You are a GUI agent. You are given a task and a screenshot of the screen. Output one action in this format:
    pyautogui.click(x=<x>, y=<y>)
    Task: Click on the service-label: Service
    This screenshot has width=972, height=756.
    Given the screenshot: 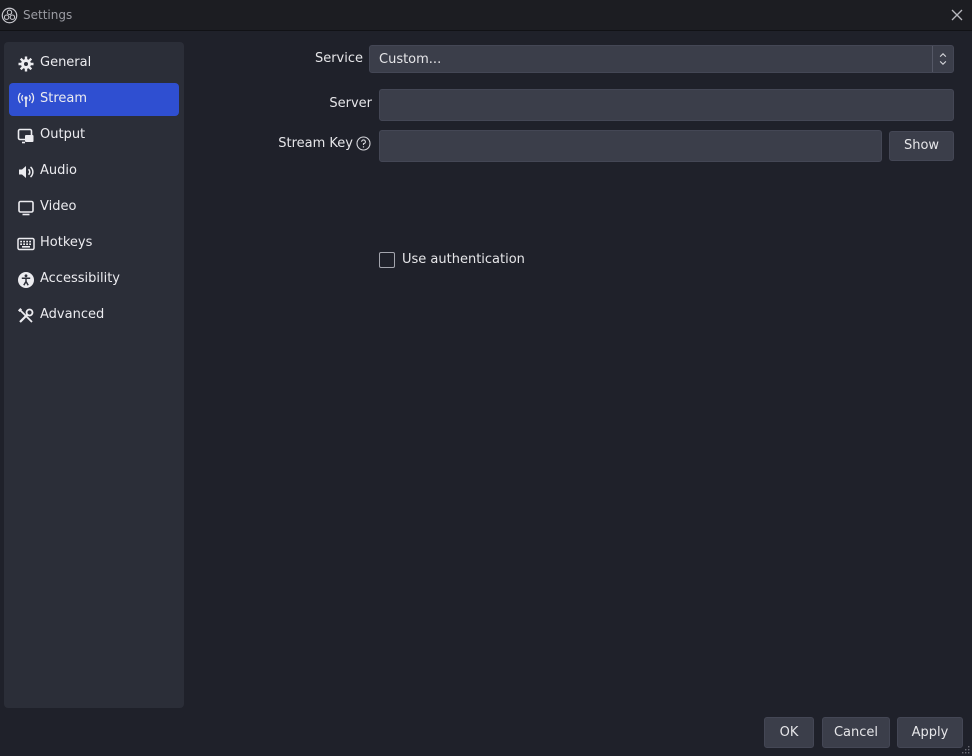 What is the action you would take?
    pyautogui.click(x=338, y=58)
    